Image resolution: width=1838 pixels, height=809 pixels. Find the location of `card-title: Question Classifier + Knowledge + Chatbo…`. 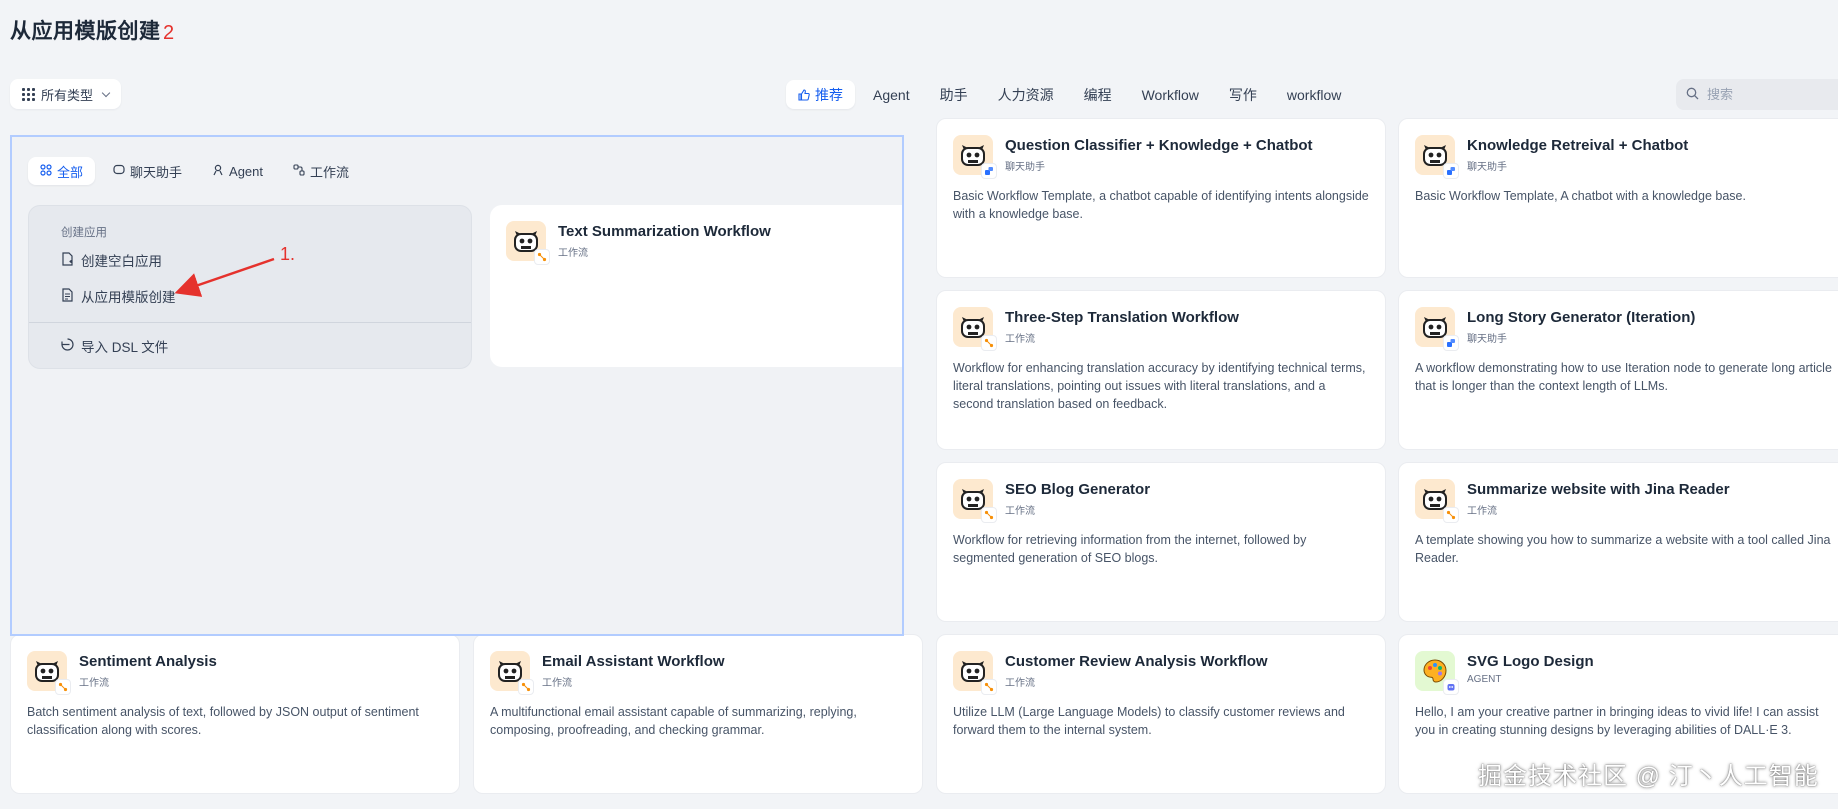

card-title: Question Classifier + Knowledge + Chatbo… is located at coordinates (1159, 145).